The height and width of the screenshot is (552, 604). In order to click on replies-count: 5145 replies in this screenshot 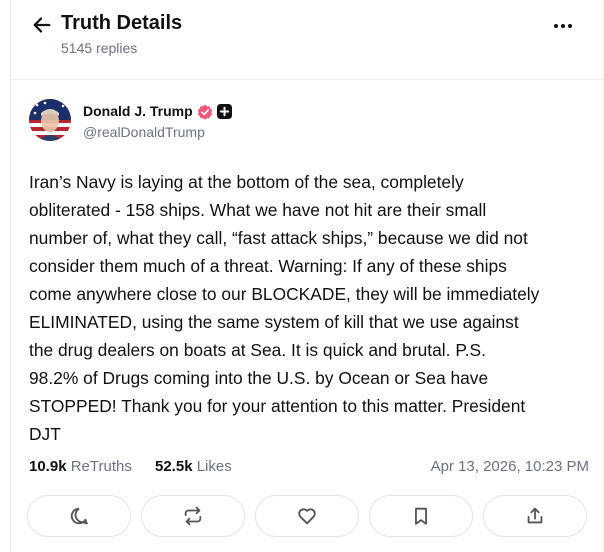, I will do `click(99, 48)`.